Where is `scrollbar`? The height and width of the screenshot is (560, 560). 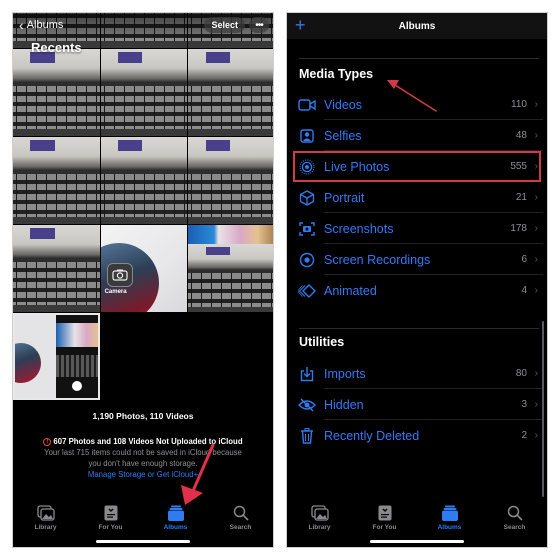 scrollbar is located at coordinates (542, 409).